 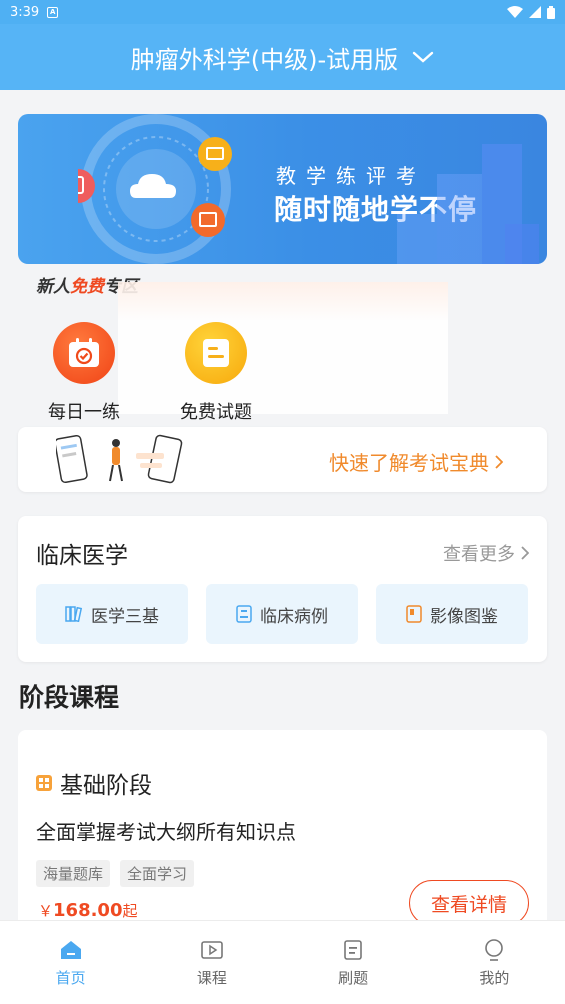 What do you see at coordinates (69, 697) in the screenshot?
I see `stage-courses-heading: 阶段课程` at bounding box center [69, 697].